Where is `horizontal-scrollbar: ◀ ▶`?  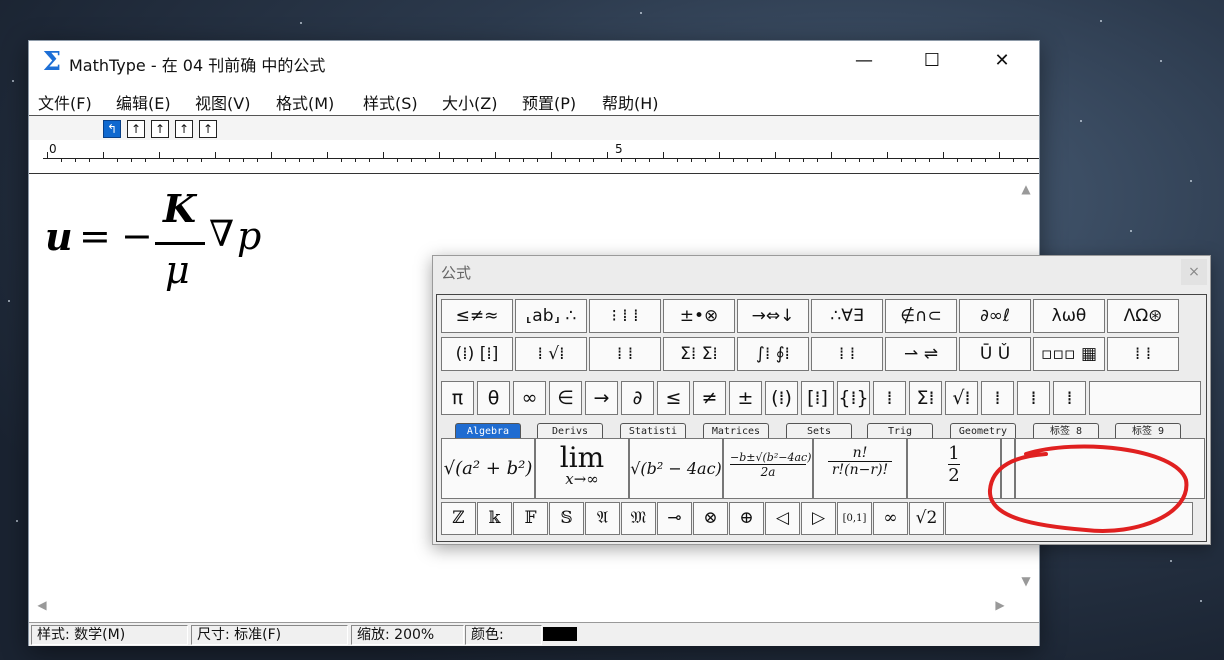 horizontal-scrollbar: ◀ ▶ is located at coordinates (521, 605).